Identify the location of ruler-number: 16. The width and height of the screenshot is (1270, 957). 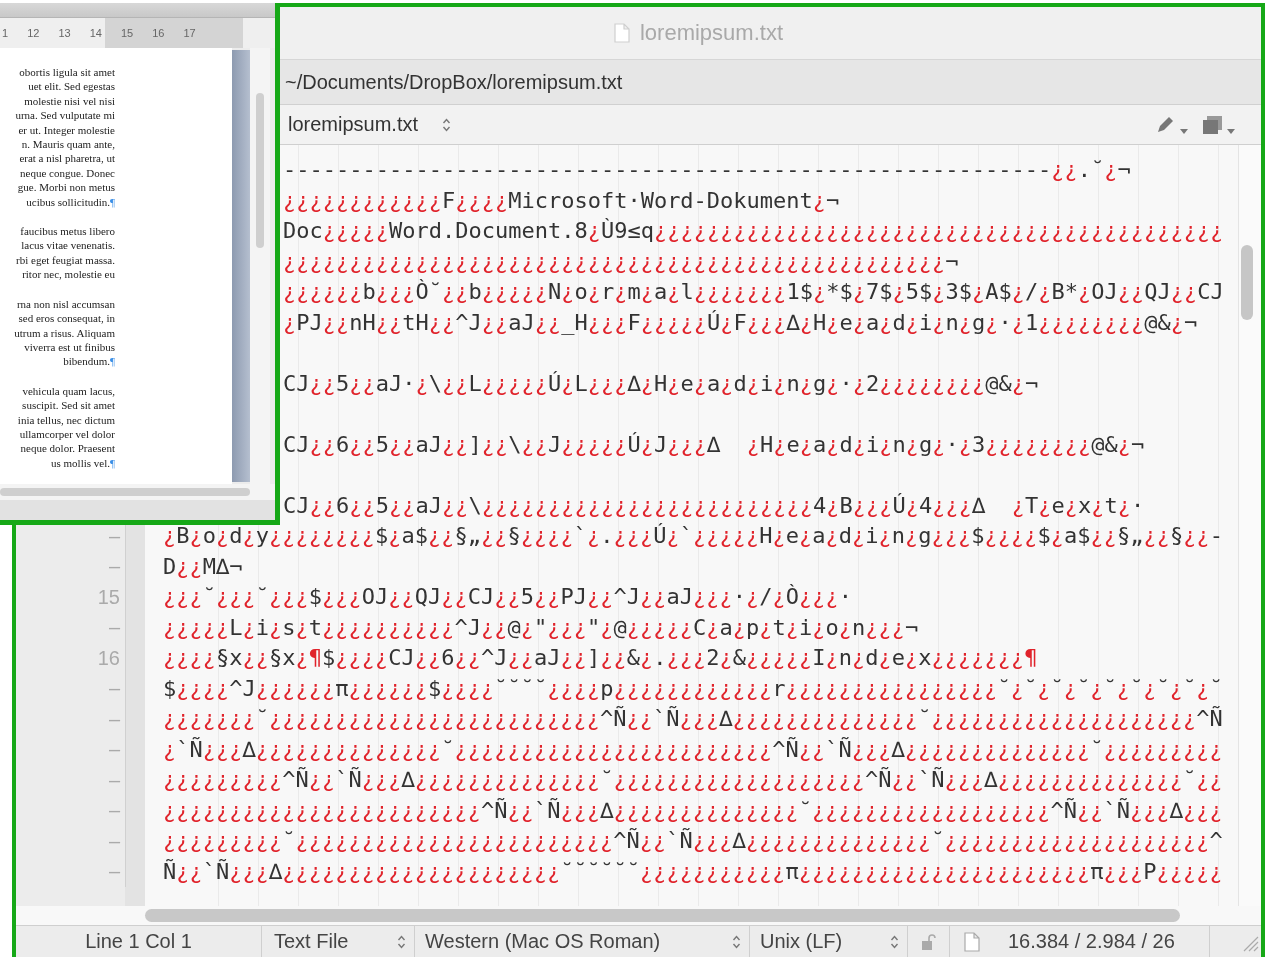
(158, 33).